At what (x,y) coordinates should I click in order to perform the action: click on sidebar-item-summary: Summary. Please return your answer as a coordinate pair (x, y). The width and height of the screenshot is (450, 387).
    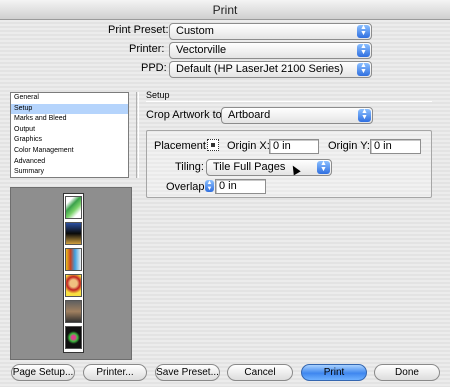
    Looking at the image, I should click on (69, 172).